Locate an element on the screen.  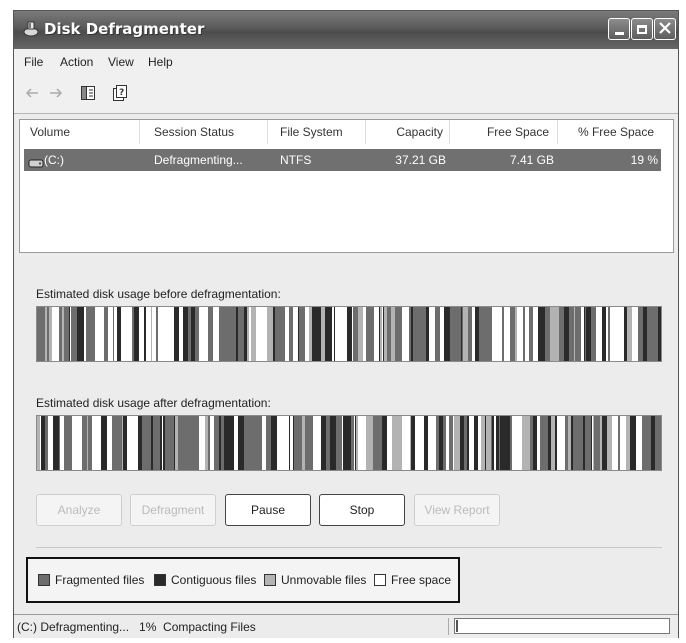
defrag-icon is located at coordinates (31, 29).